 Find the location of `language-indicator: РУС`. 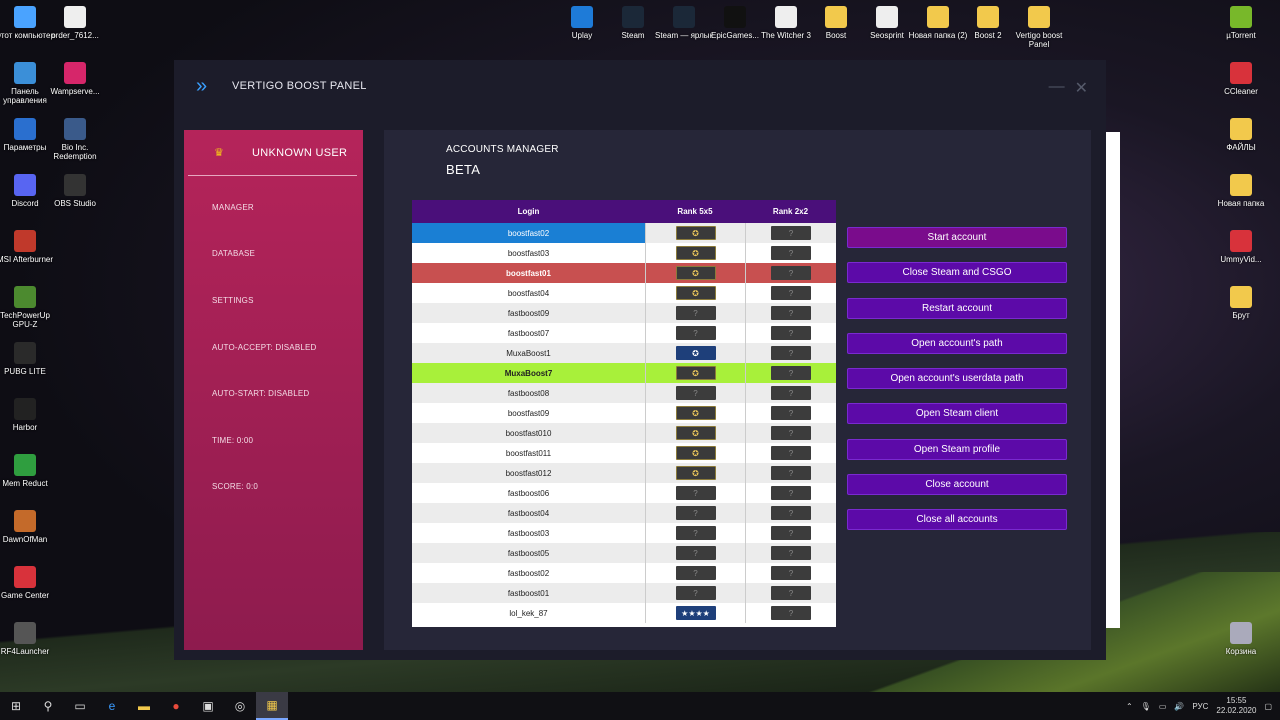

language-indicator: РУС is located at coordinates (1200, 706).